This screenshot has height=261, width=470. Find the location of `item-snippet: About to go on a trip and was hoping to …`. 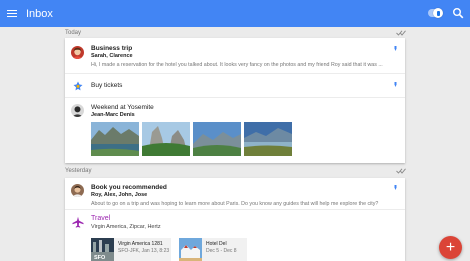

item-snippet: About to go on a trip and was hoping to … is located at coordinates (235, 204).